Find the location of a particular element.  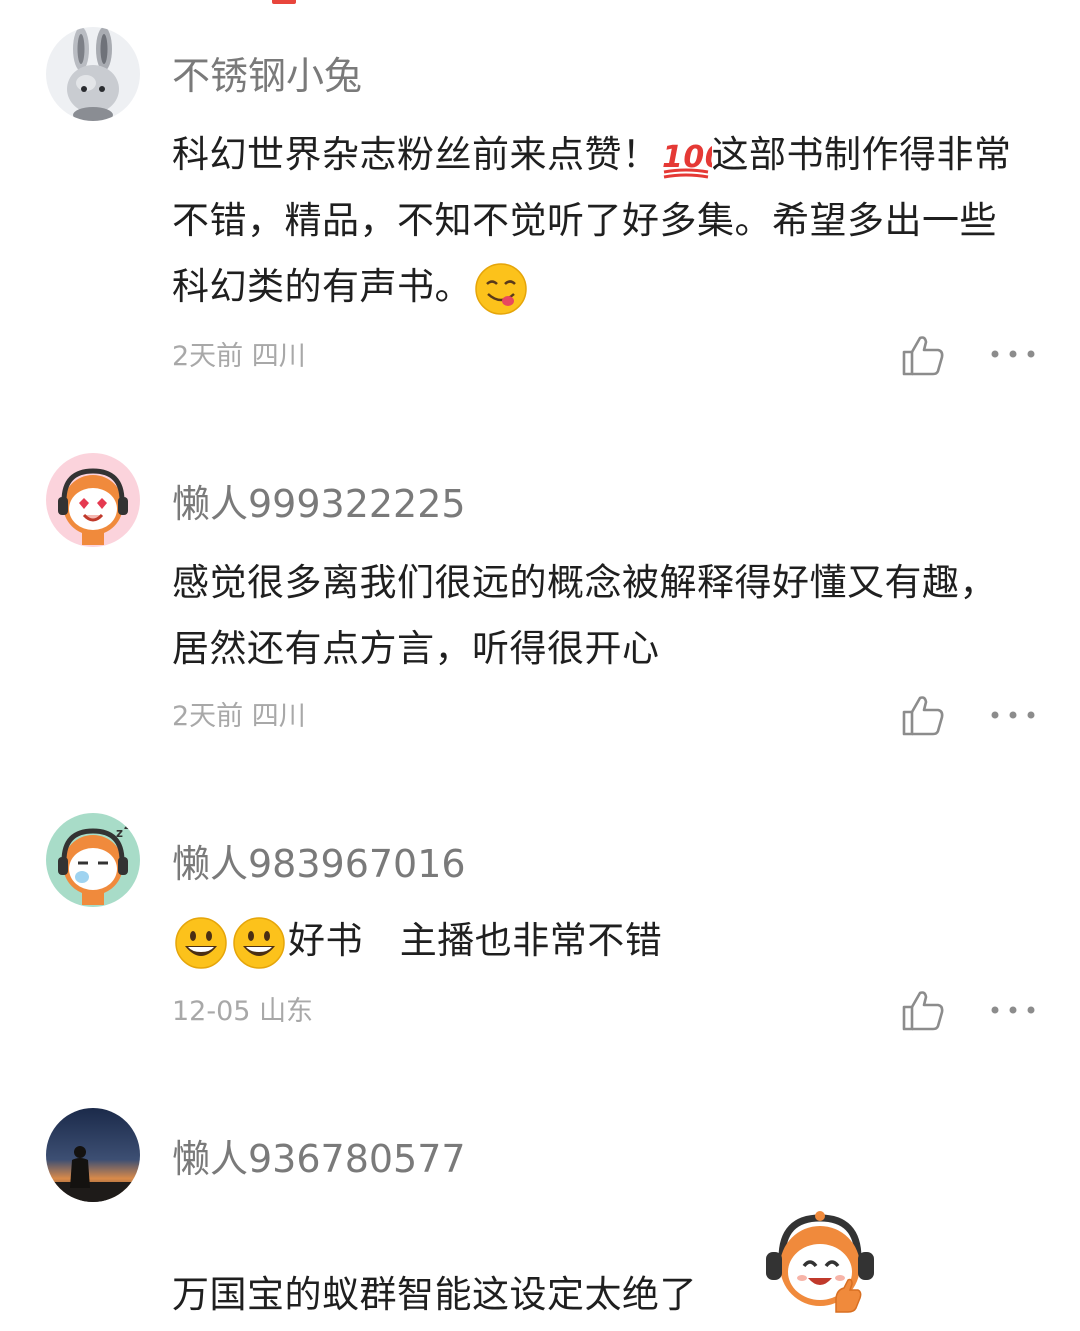

comment-text-part: 科幻世界杂志粉丝前来点赞！ is located at coordinates (416, 154).